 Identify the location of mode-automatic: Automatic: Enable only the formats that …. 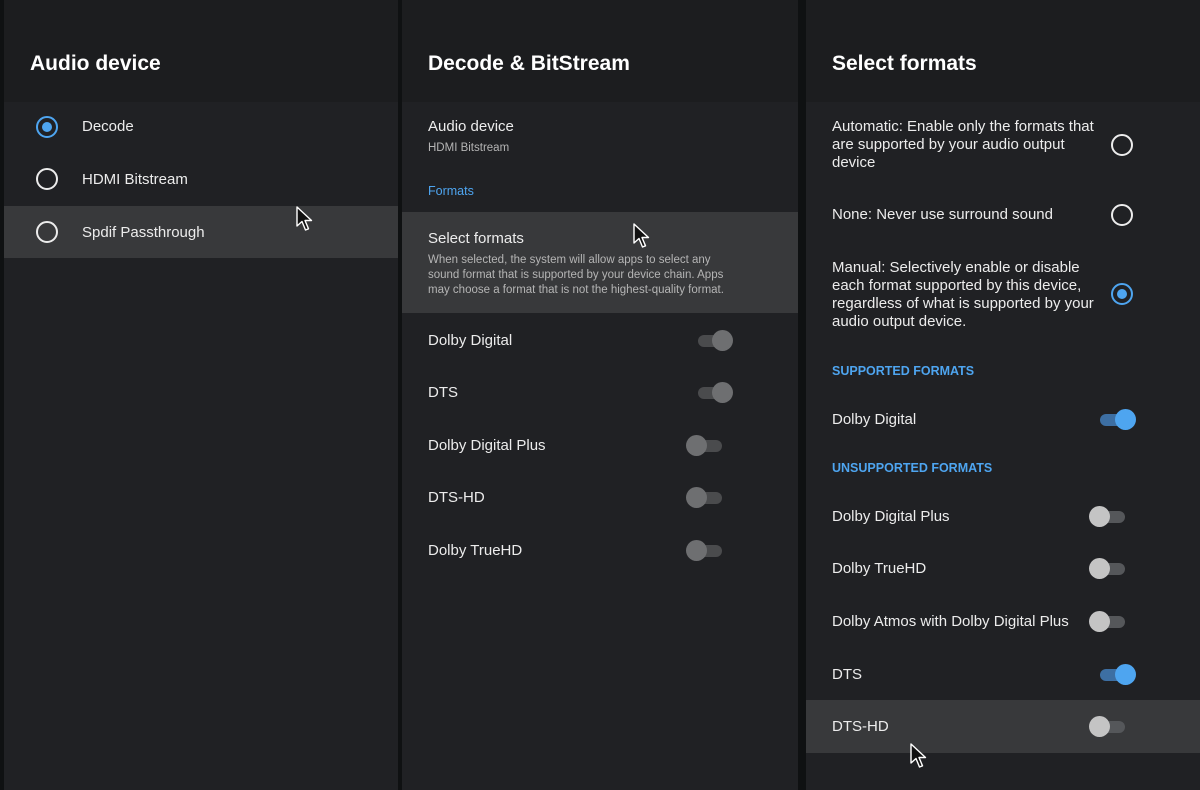
(1003, 146).